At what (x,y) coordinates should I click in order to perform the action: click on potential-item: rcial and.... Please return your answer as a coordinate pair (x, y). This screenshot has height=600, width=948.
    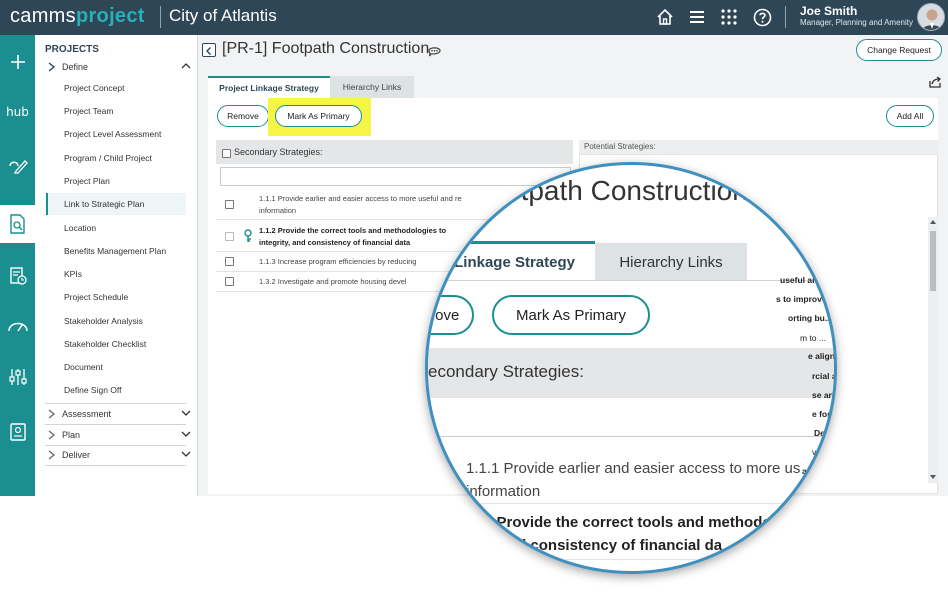
    Looking at the image, I should click on (824, 376).